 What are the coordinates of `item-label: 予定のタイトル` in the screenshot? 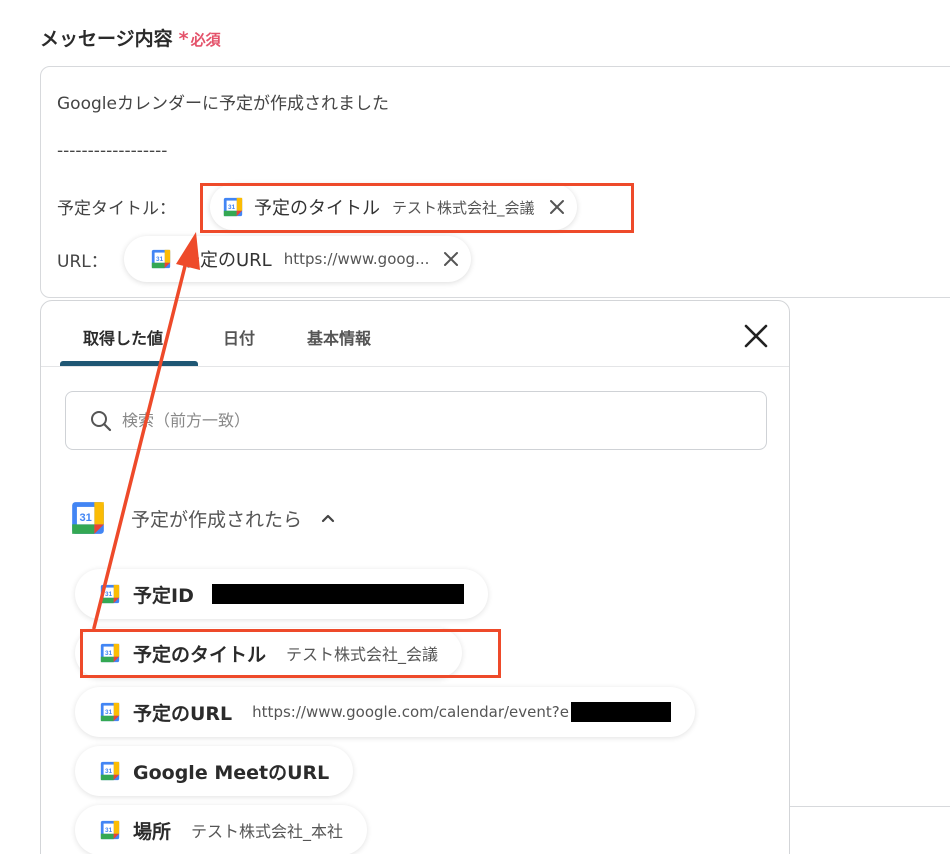 It's located at (200, 654).